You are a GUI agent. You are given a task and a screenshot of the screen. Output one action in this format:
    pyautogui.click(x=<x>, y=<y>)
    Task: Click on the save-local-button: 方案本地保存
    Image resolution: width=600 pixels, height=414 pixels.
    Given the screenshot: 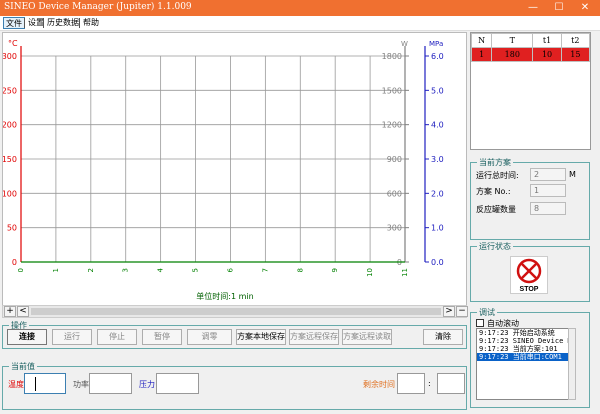 What is the action you would take?
    pyautogui.click(x=261, y=337)
    